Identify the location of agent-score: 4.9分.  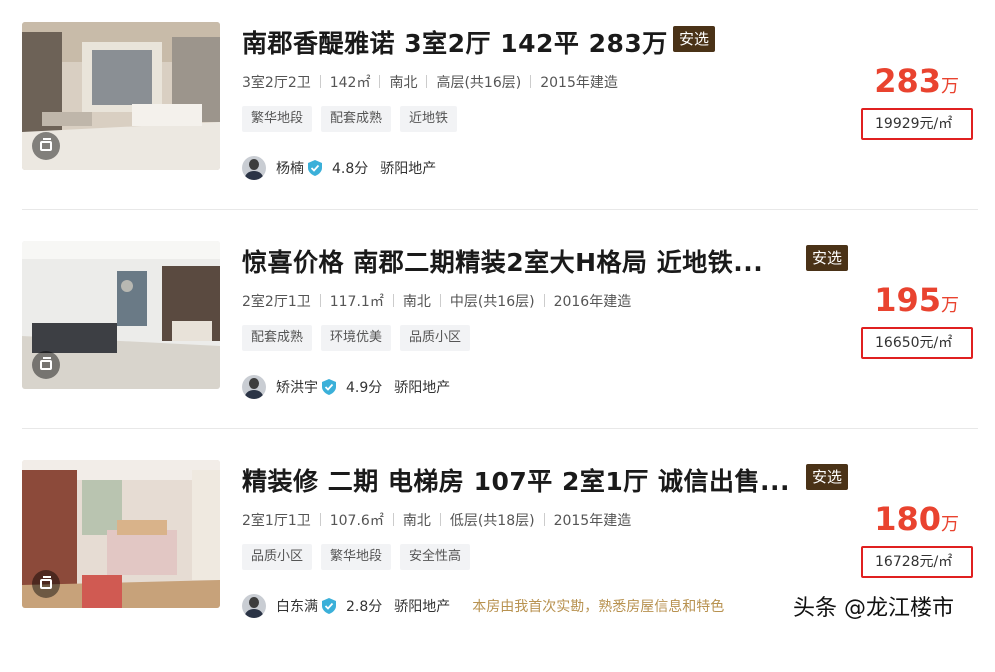
(364, 388).